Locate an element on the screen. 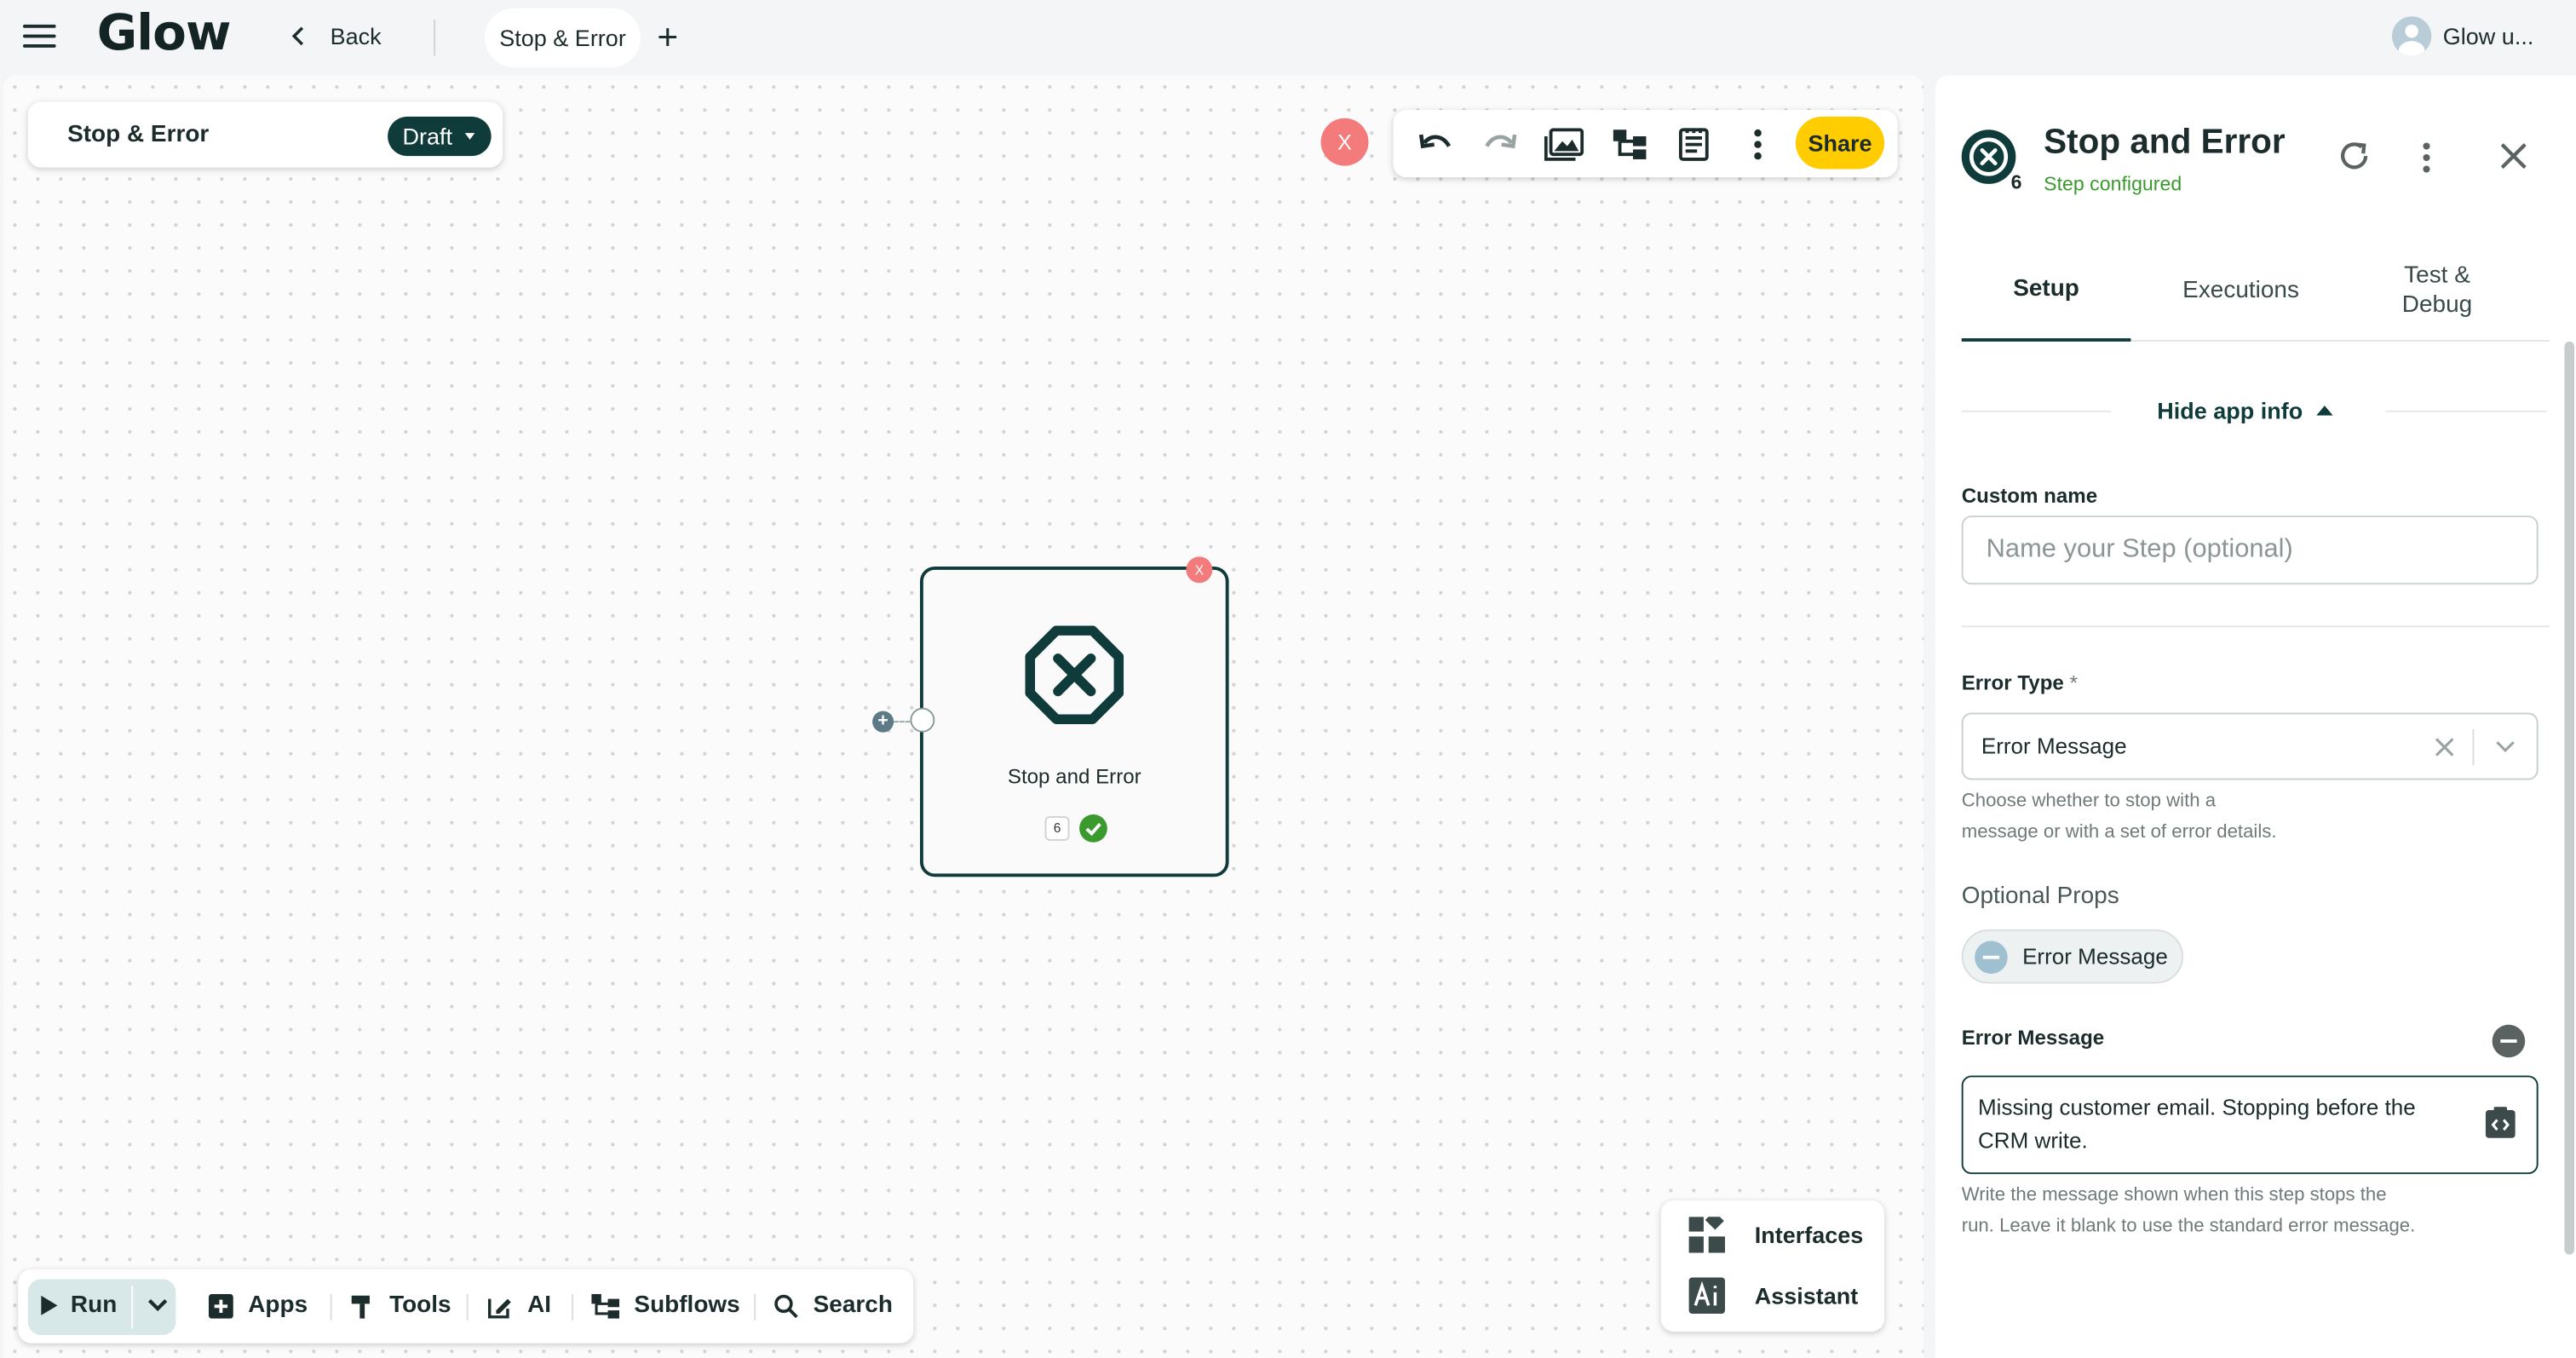 The width and height of the screenshot is (2576, 1358). interfaces-button: Interfaces is located at coordinates (1776, 1235).